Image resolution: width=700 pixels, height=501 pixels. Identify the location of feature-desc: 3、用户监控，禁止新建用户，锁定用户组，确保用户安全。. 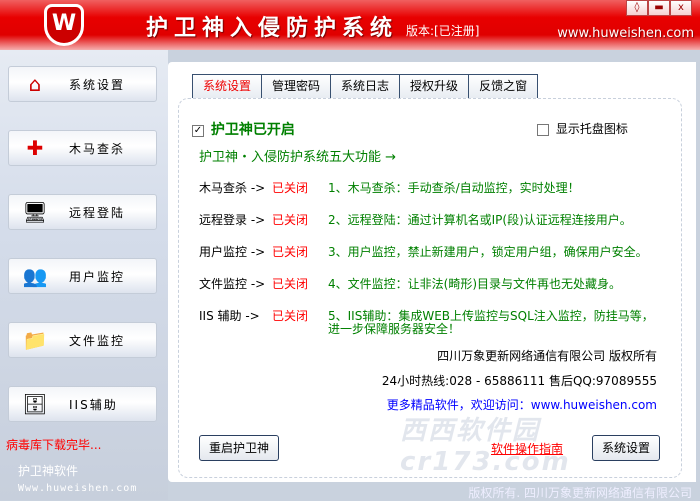
(488, 252).